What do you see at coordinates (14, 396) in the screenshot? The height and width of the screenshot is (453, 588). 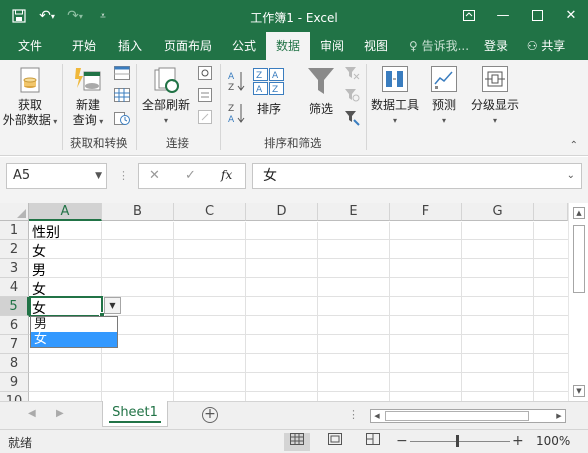 I see `row-header-10: 10` at bounding box center [14, 396].